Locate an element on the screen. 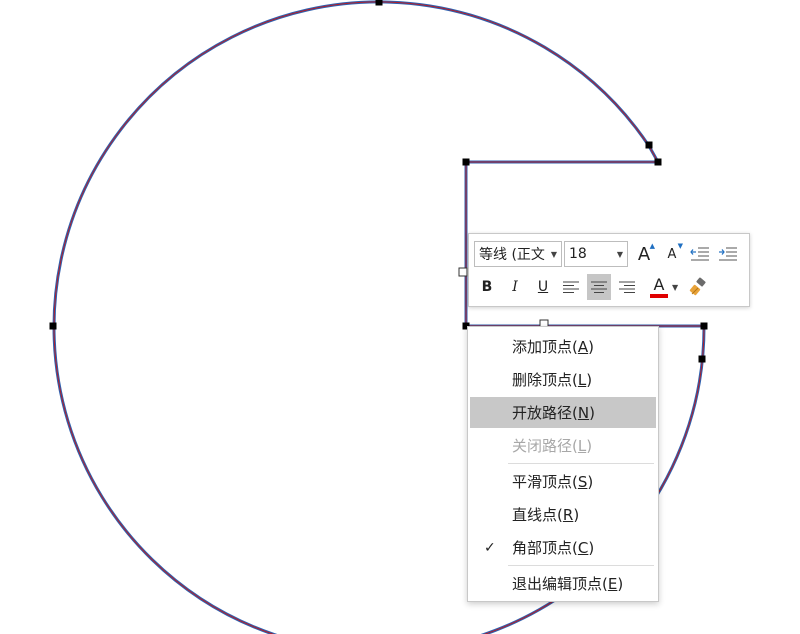 The width and height of the screenshot is (800, 634). shrink-font-icon: A is located at coordinates (672, 254).